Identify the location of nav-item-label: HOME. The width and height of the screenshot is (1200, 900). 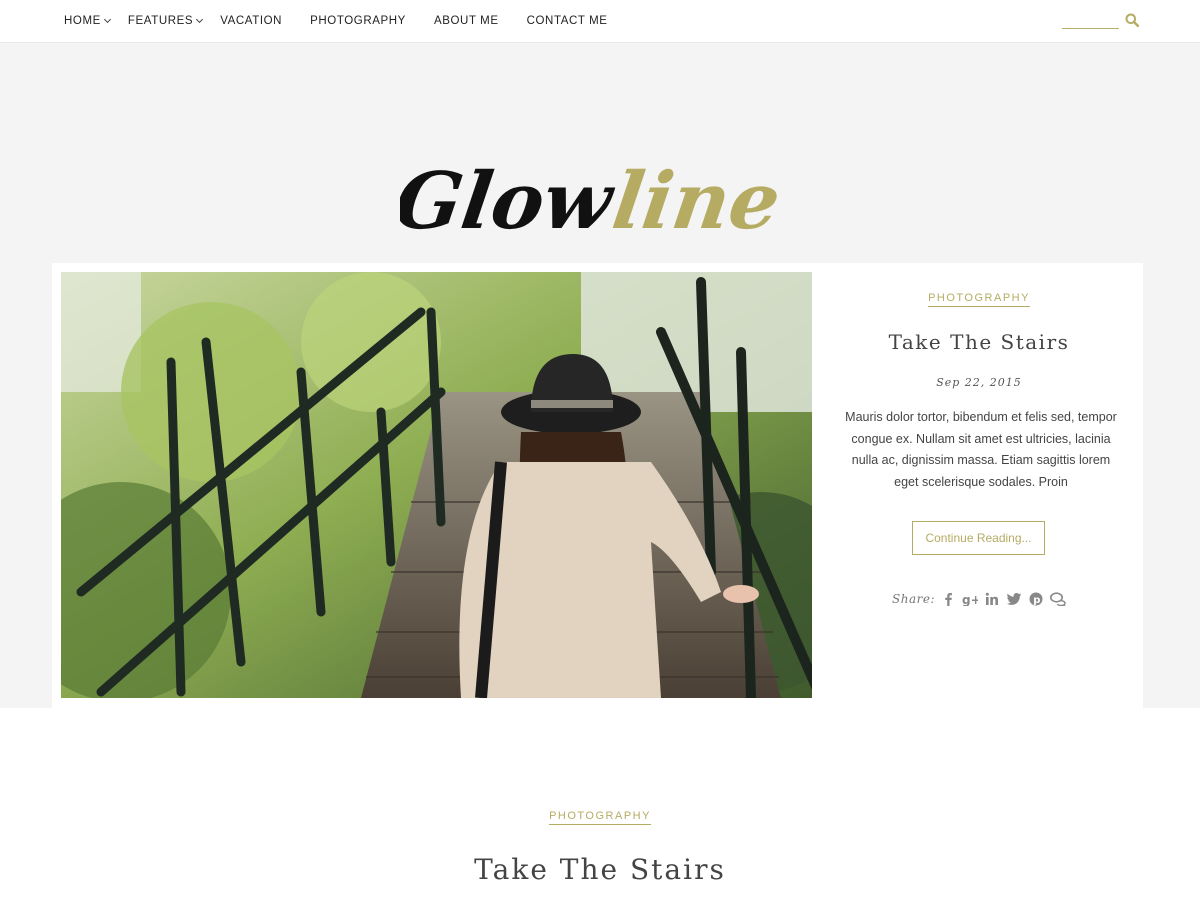
(82, 21).